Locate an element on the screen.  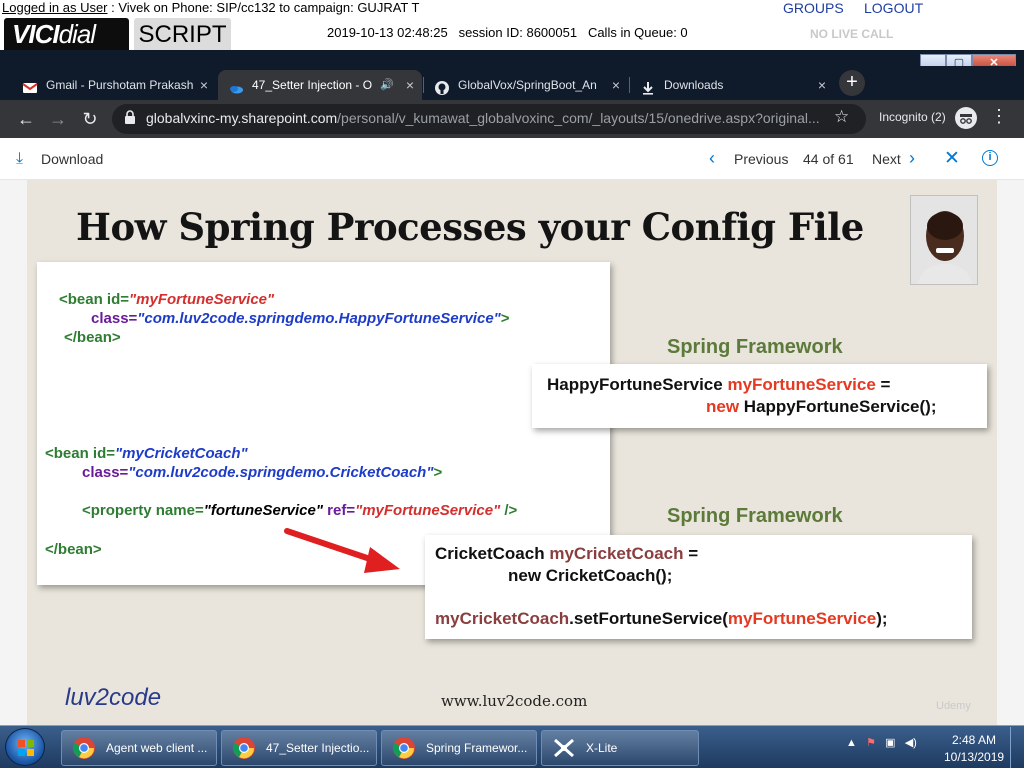
code-token: "myFortuneService" is located at coordinates (428, 510).